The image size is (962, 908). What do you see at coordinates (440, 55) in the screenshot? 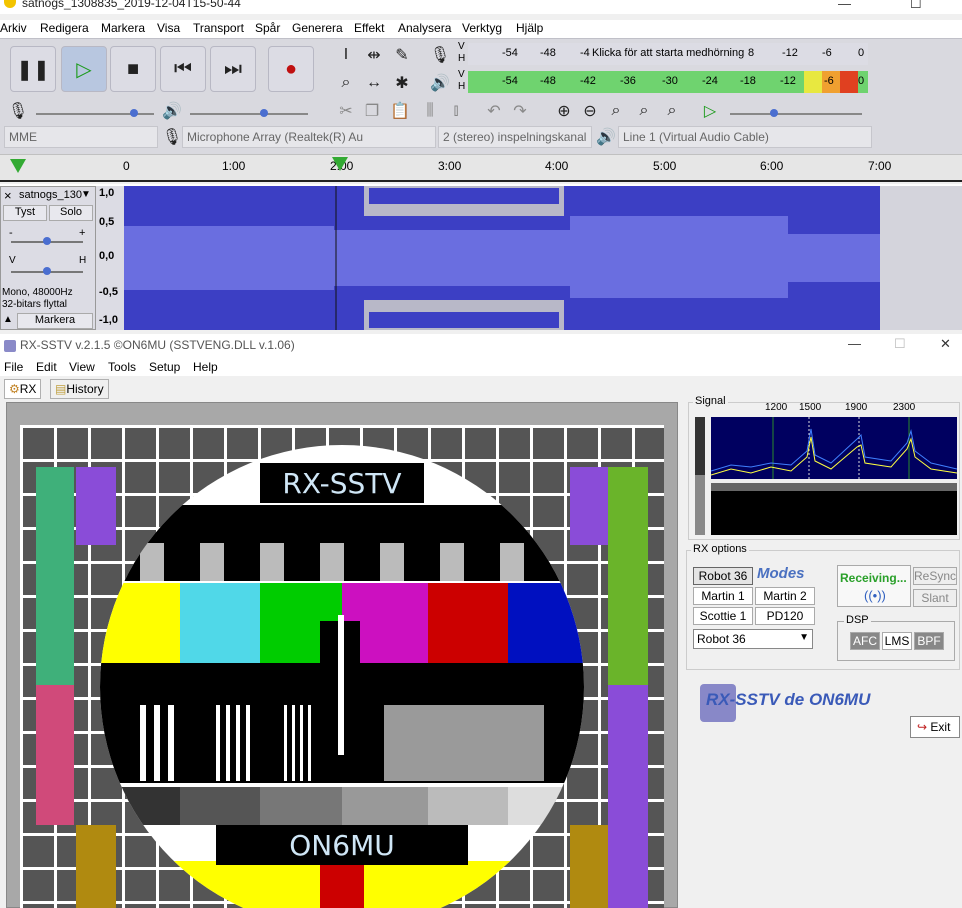
I see `record-meter-mic-icon: 🎙` at bounding box center [440, 55].